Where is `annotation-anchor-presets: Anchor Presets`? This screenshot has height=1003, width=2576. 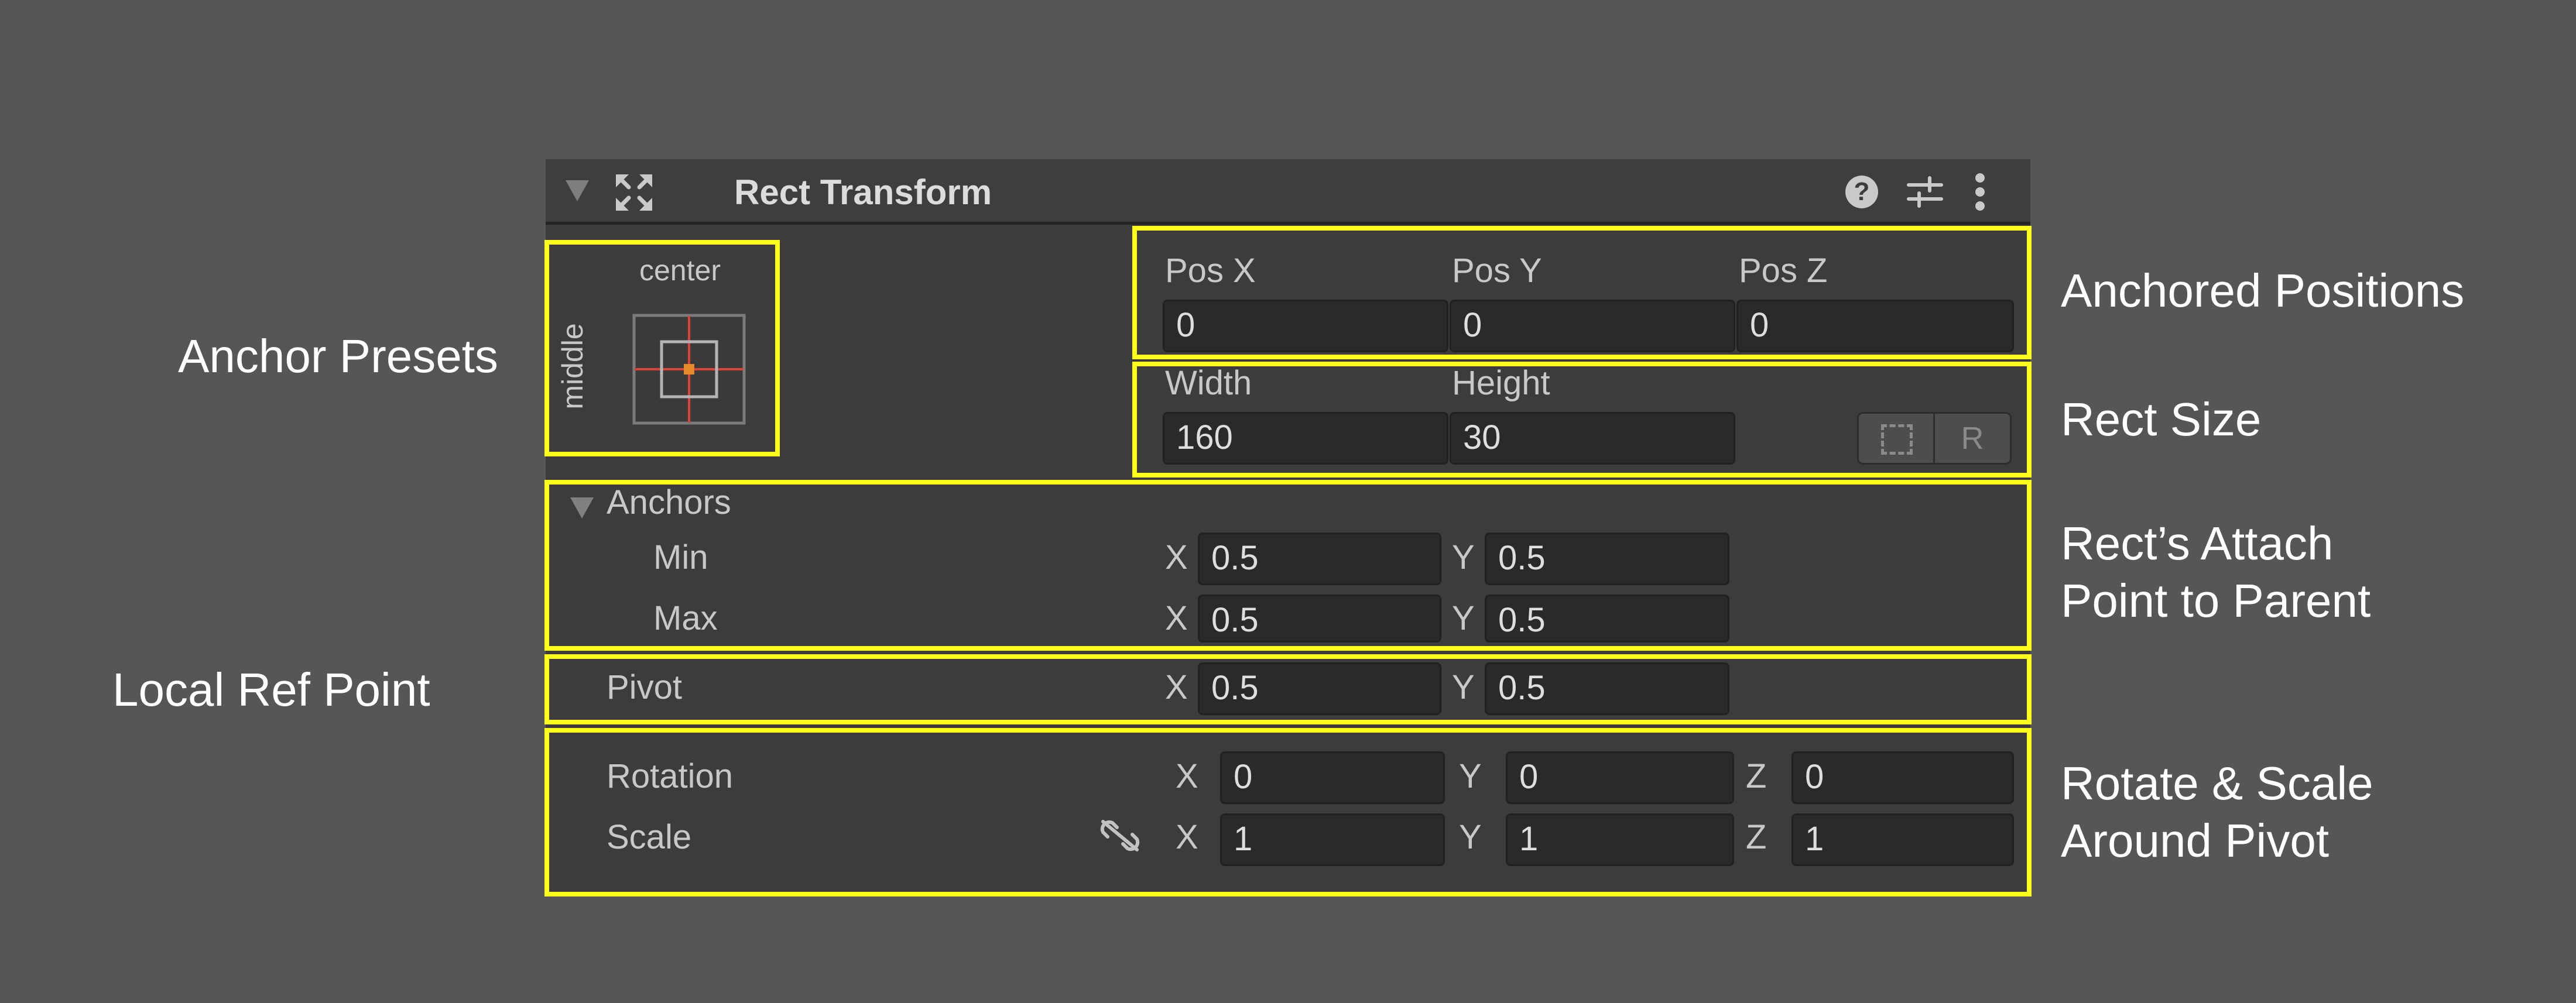 annotation-anchor-presets: Anchor Presets is located at coordinates (338, 356).